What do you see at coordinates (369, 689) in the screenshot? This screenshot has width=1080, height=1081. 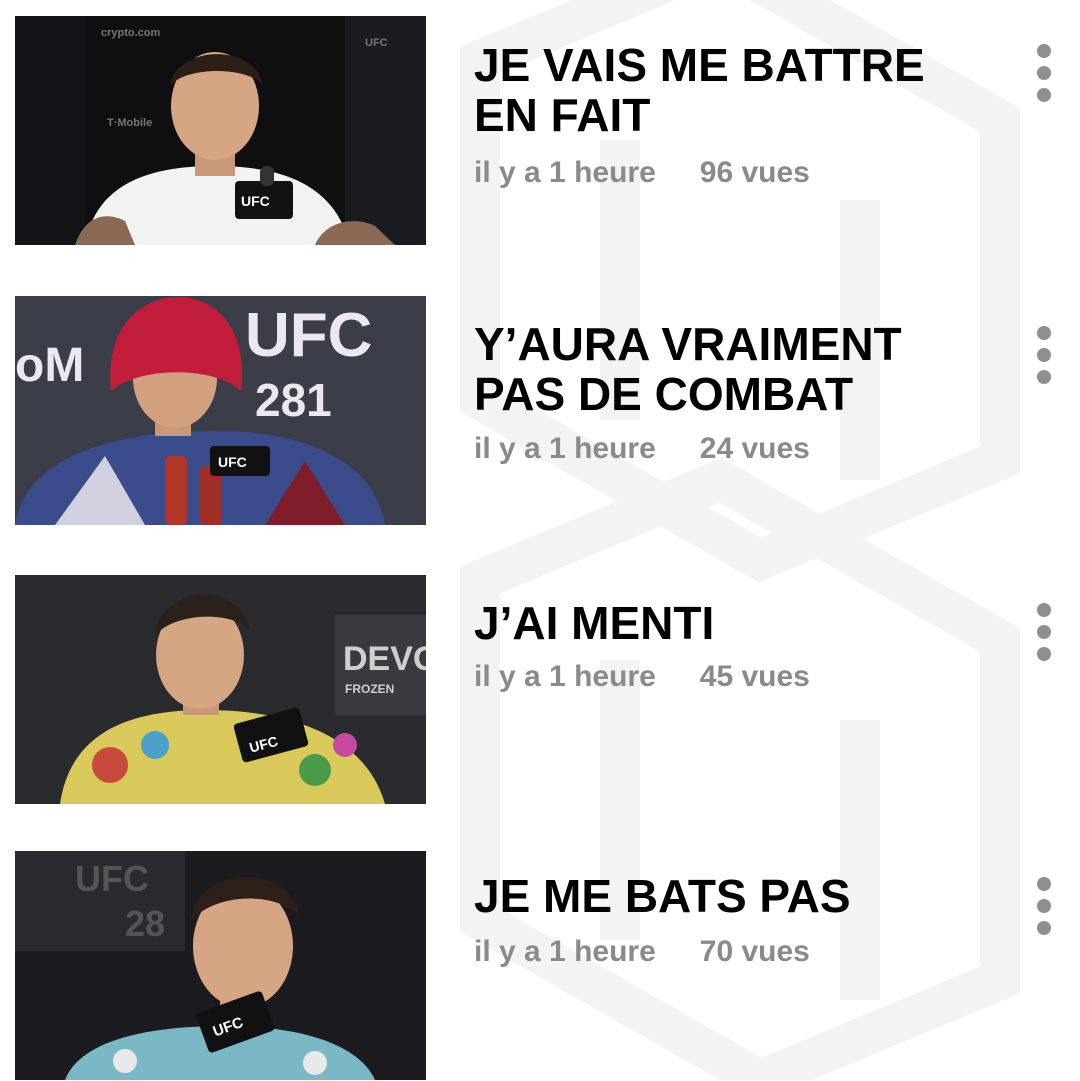 I see `svg-text: FROZEN` at bounding box center [369, 689].